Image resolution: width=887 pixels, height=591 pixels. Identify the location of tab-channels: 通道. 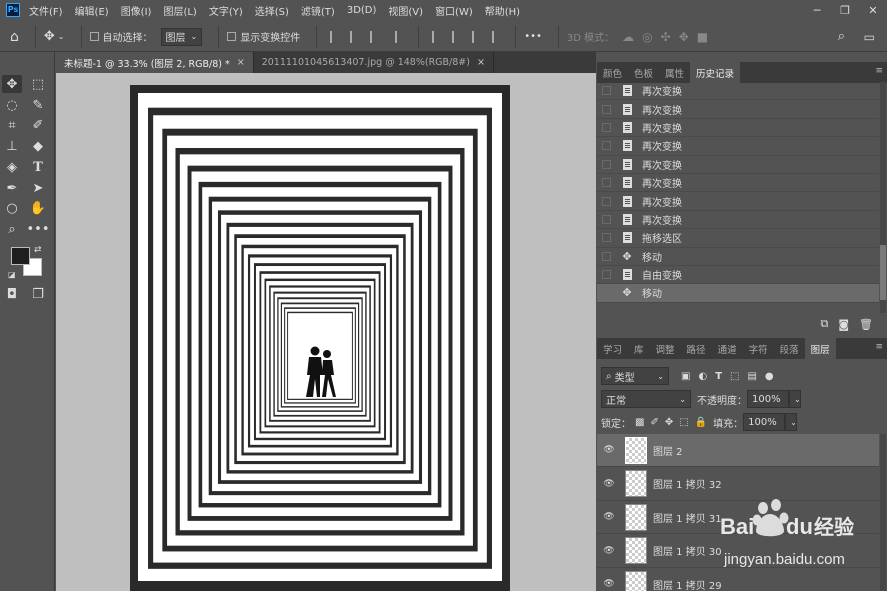
(727, 348).